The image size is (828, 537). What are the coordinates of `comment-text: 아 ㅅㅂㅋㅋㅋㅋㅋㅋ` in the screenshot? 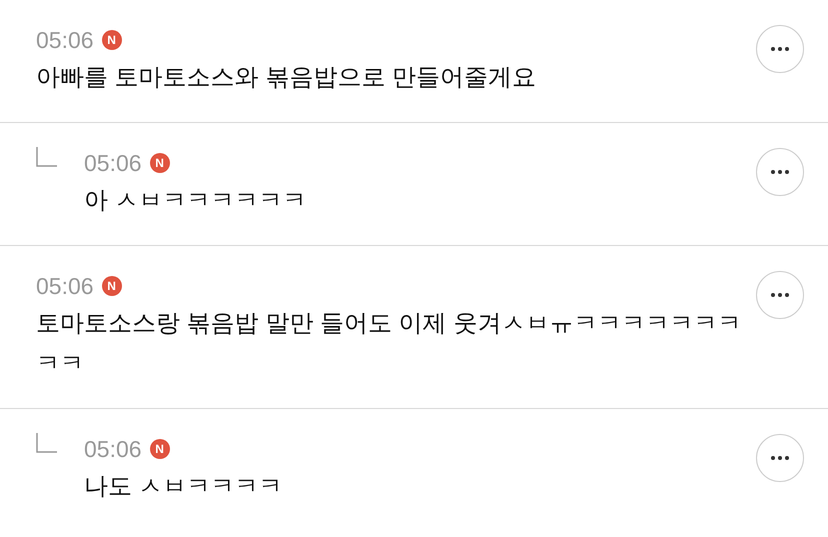 It's located at (196, 201).